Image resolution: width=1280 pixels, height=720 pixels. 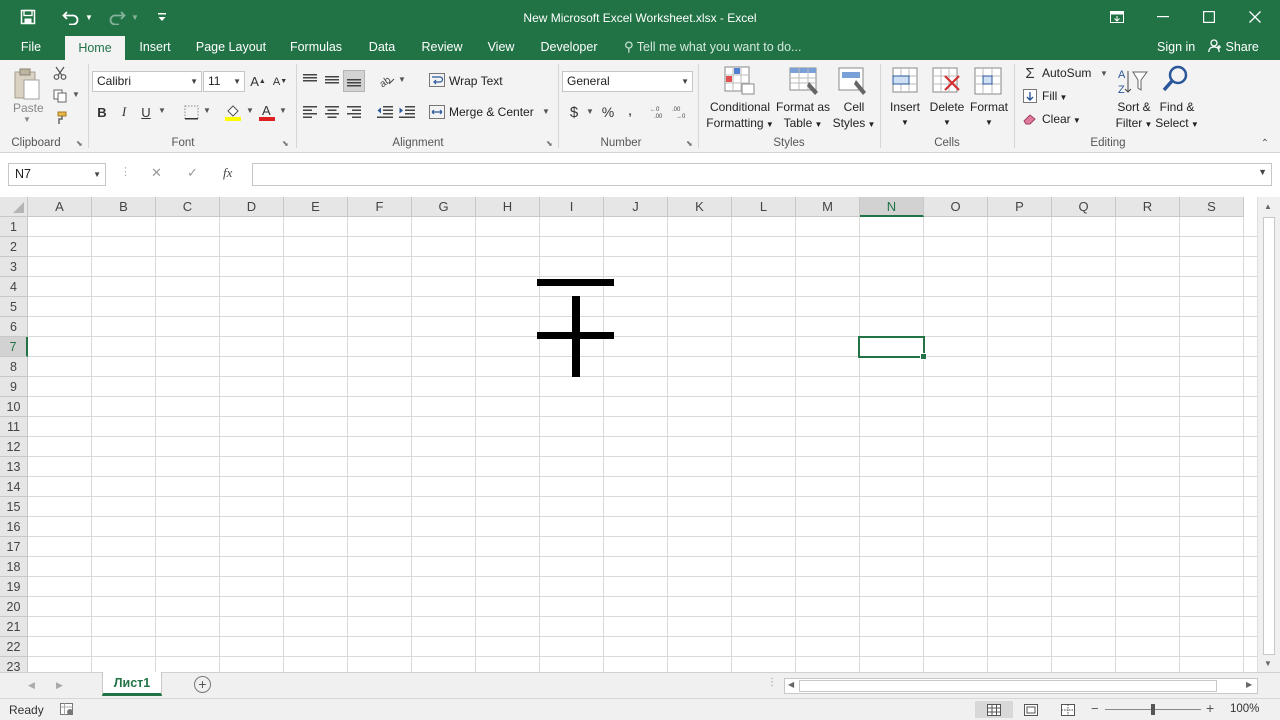 What do you see at coordinates (233, 112) in the screenshot?
I see `fill-color-icon` at bounding box center [233, 112].